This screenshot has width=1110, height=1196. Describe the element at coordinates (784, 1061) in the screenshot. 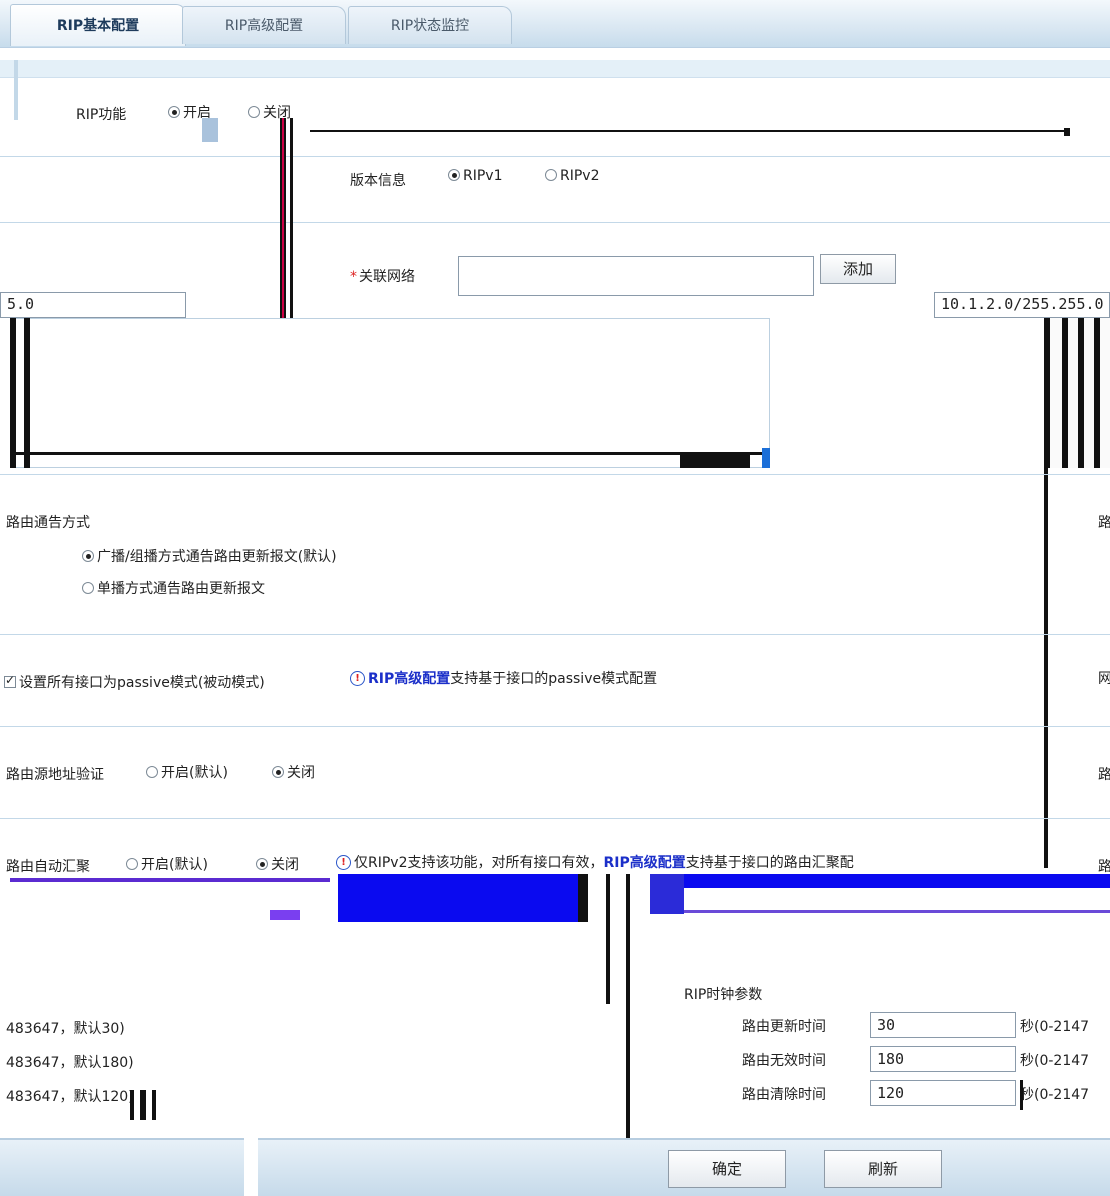

I see `invalid-timer-label: 路由无效时间` at that location.